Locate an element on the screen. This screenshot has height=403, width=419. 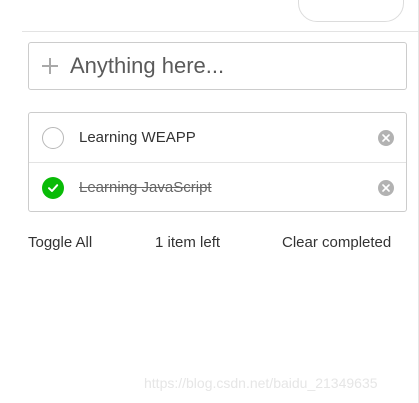
items-left-count: 1 item left is located at coordinates (188, 242).